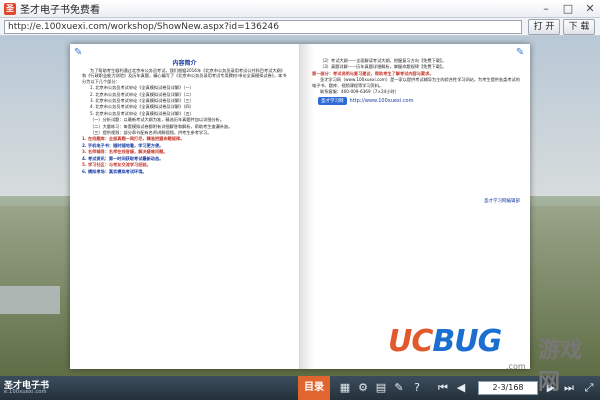 This screenshot has width=600, height=400. What do you see at coordinates (114, 171) in the screenshot?
I see `section-heading: 6. 模拟考场：真实模拟考试环境。` at bounding box center [114, 171].